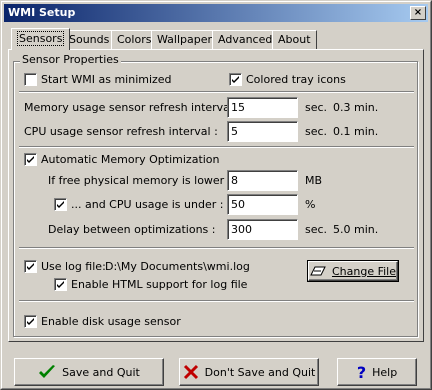 The height and width of the screenshot is (390, 432). What do you see at coordinates (70, 59) in the screenshot?
I see `group-title: Sensor Properties` at bounding box center [70, 59].